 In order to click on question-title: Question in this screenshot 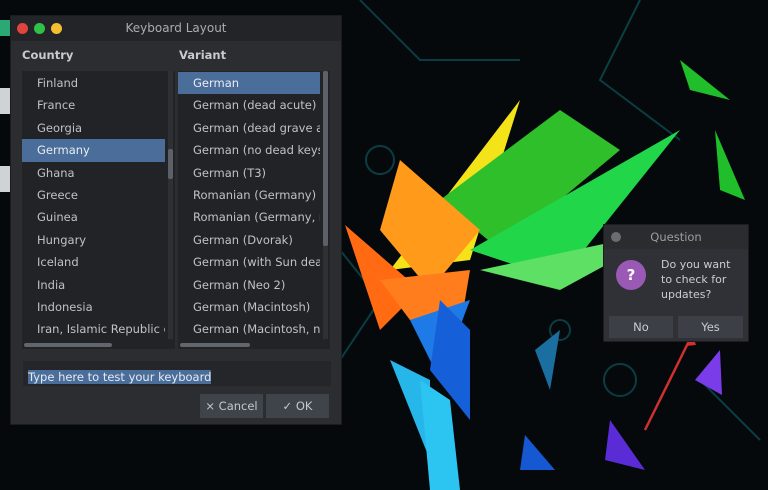, I will do `click(676, 237)`.